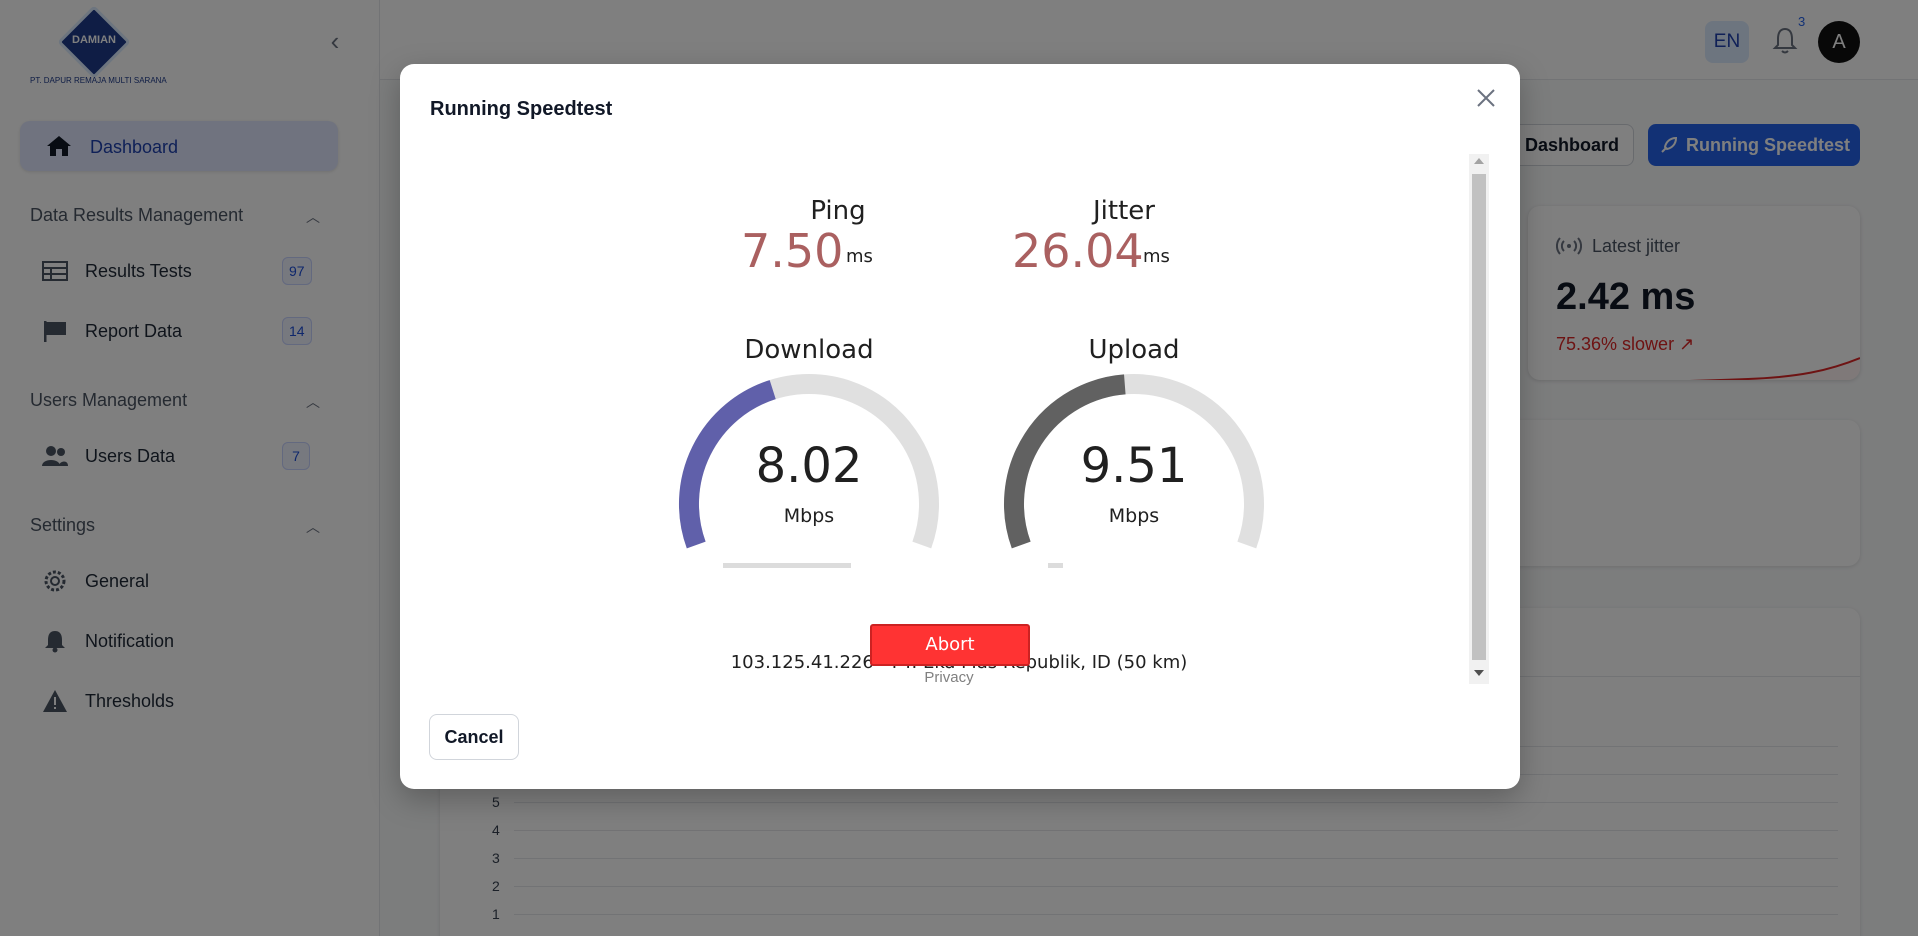  Describe the element at coordinates (1156, 256) in the screenshot. I see `jitter-unit: ms` at that location.